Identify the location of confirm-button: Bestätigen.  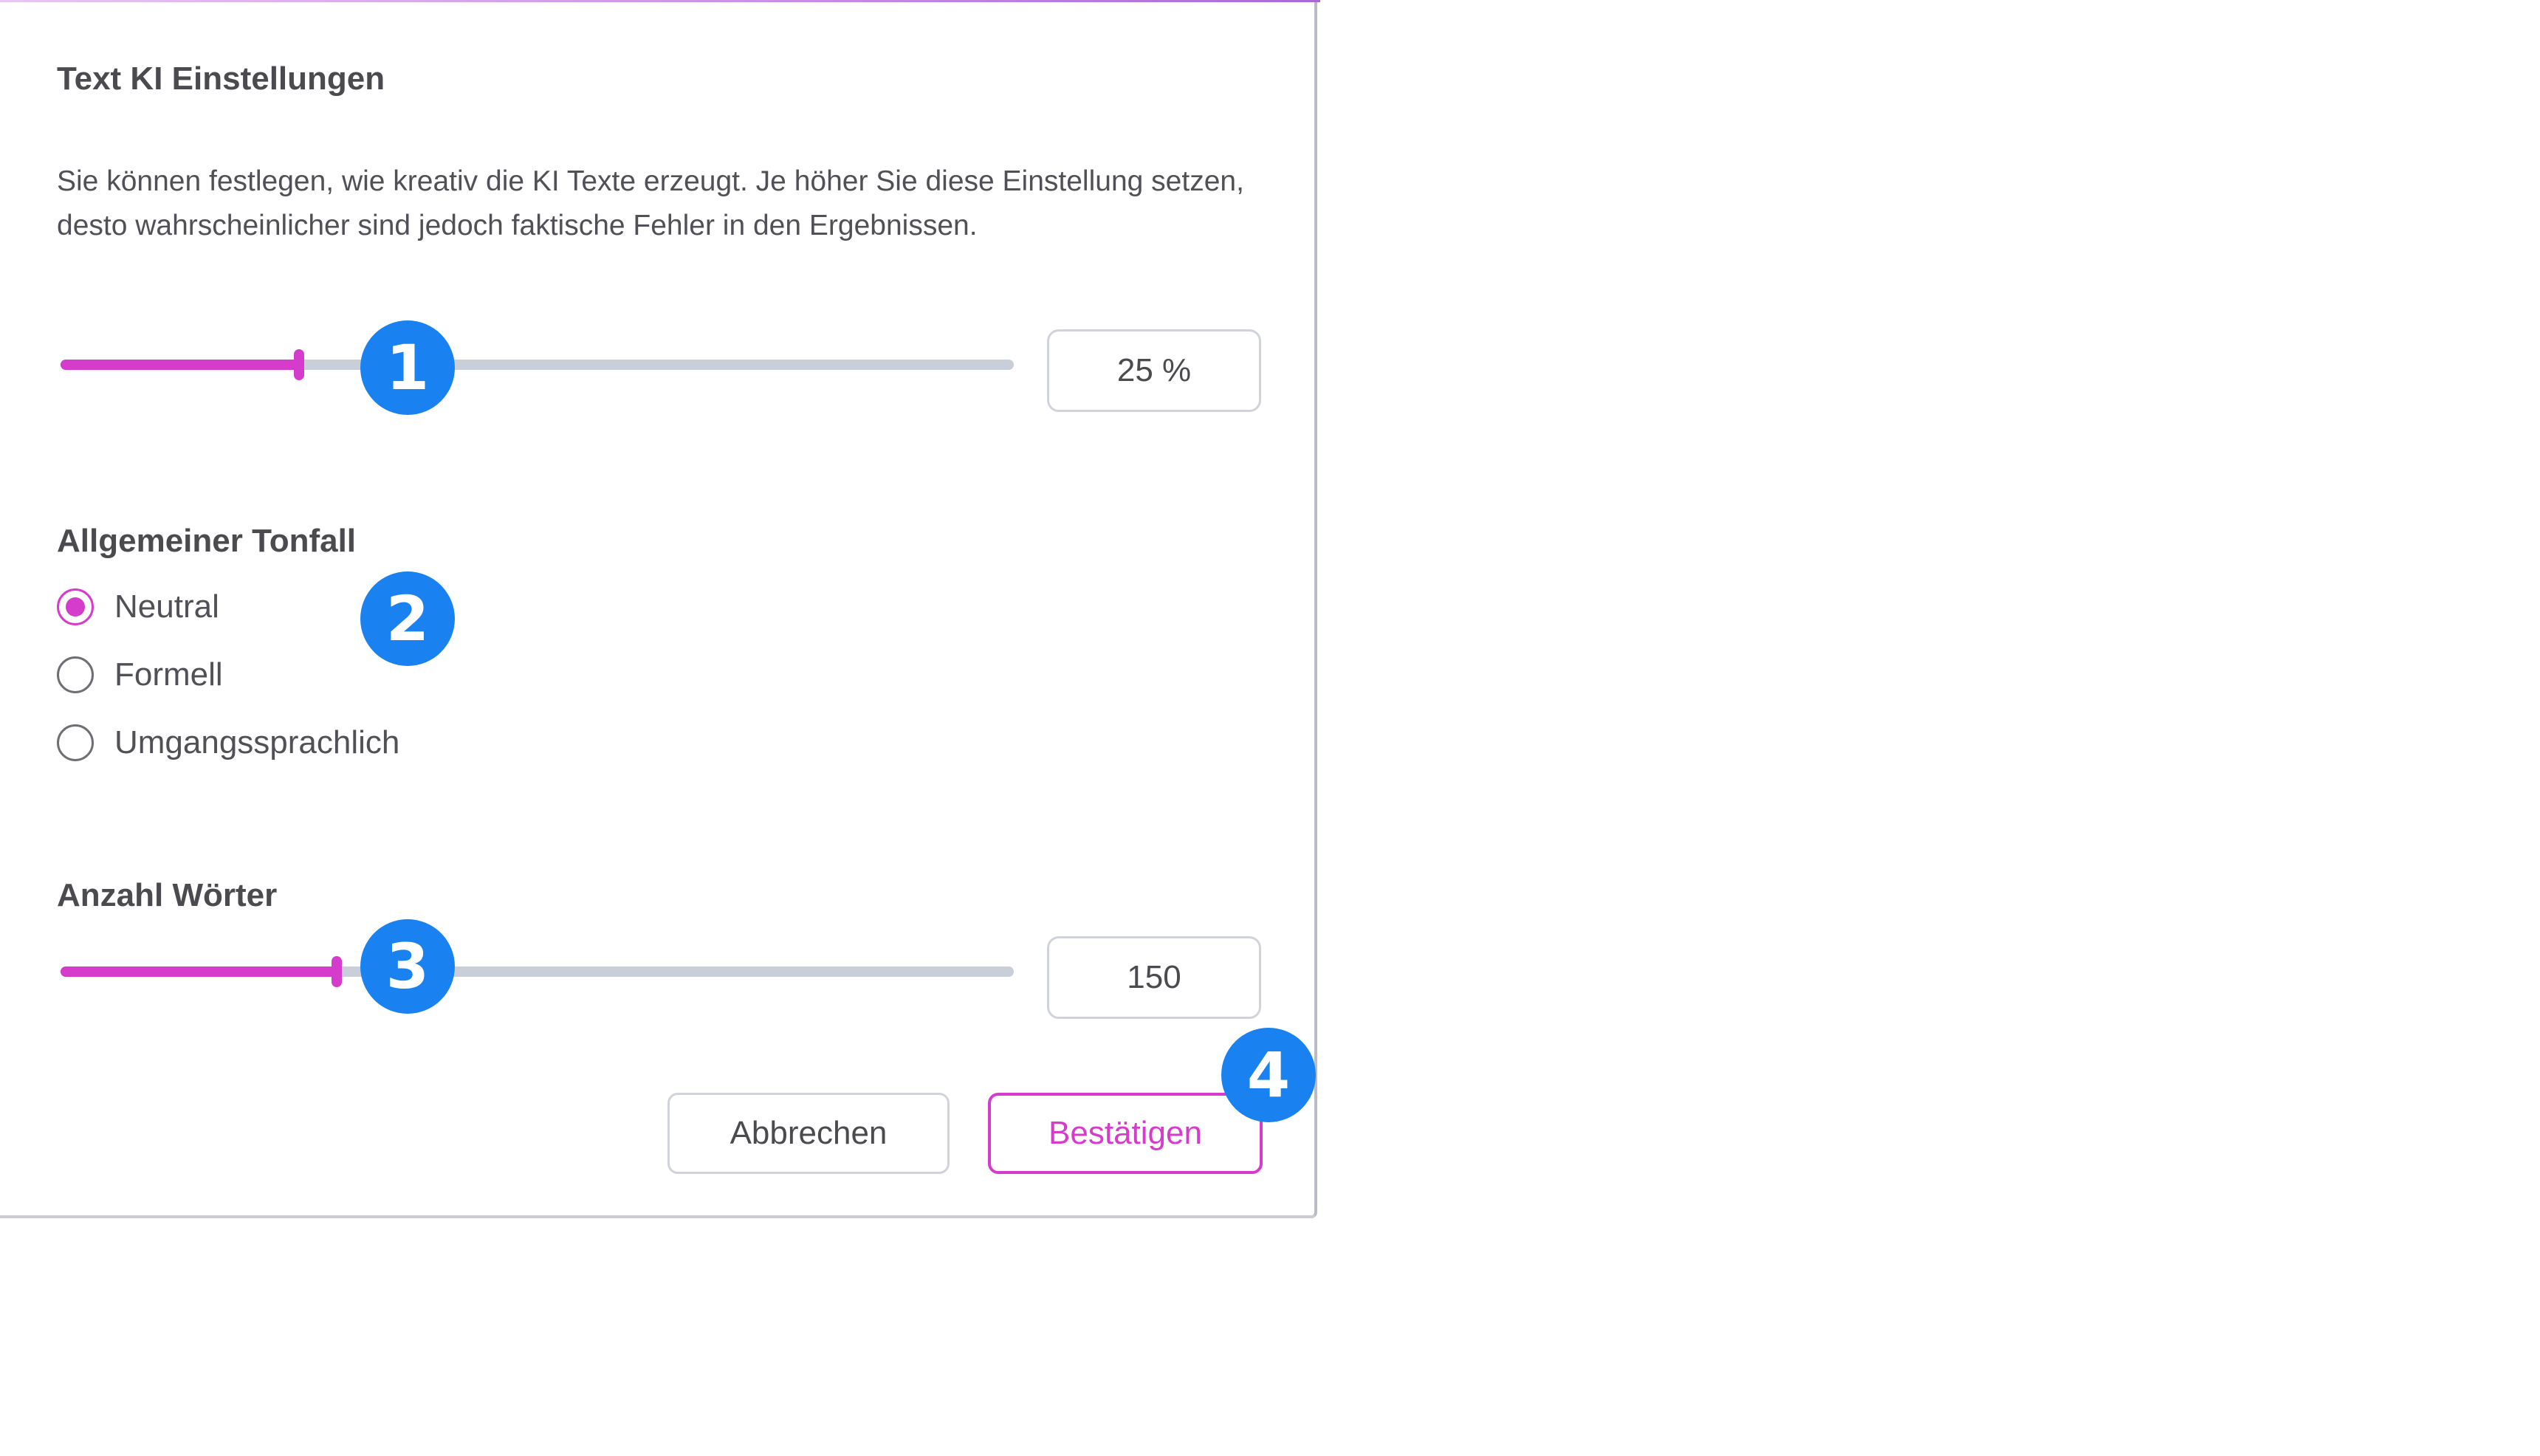
(1125, 1134).